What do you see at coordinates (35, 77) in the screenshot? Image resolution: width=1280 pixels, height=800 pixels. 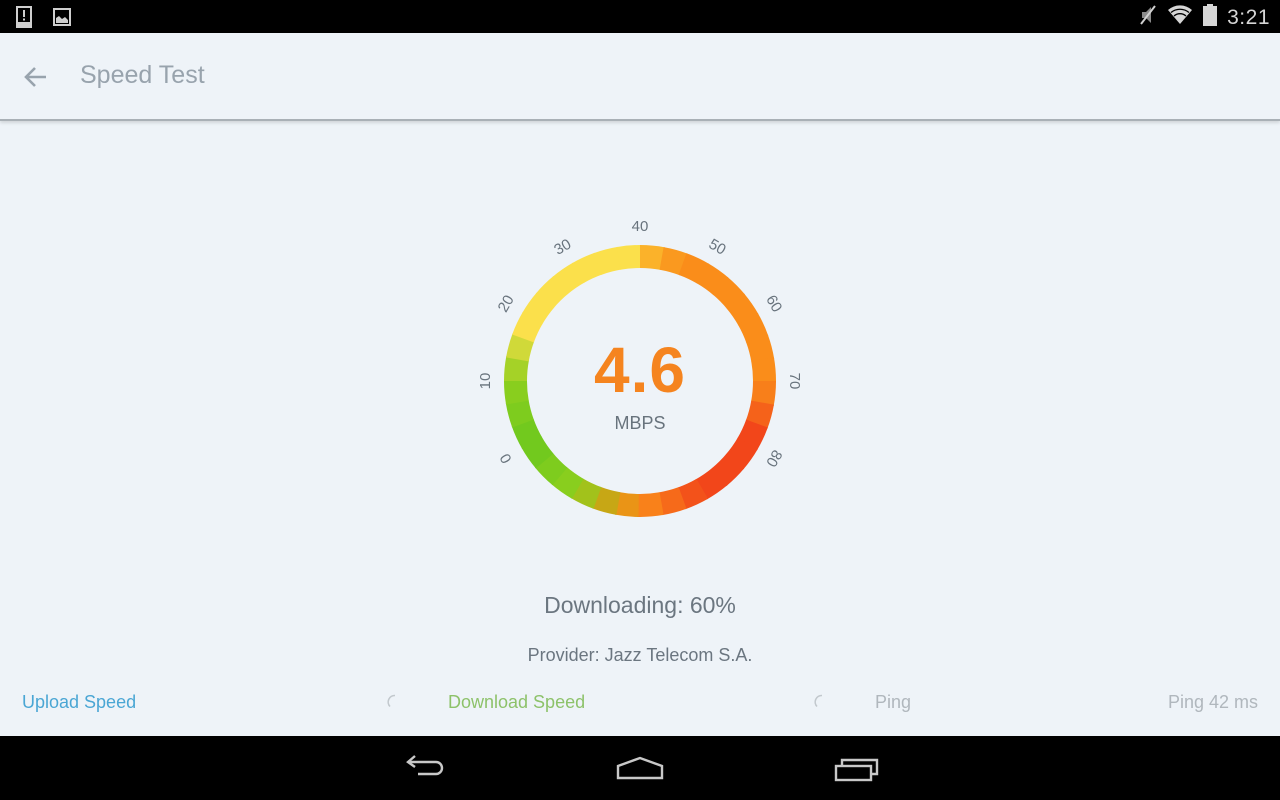 I see `arrow-left-icon` at bounding box center [35, 77].